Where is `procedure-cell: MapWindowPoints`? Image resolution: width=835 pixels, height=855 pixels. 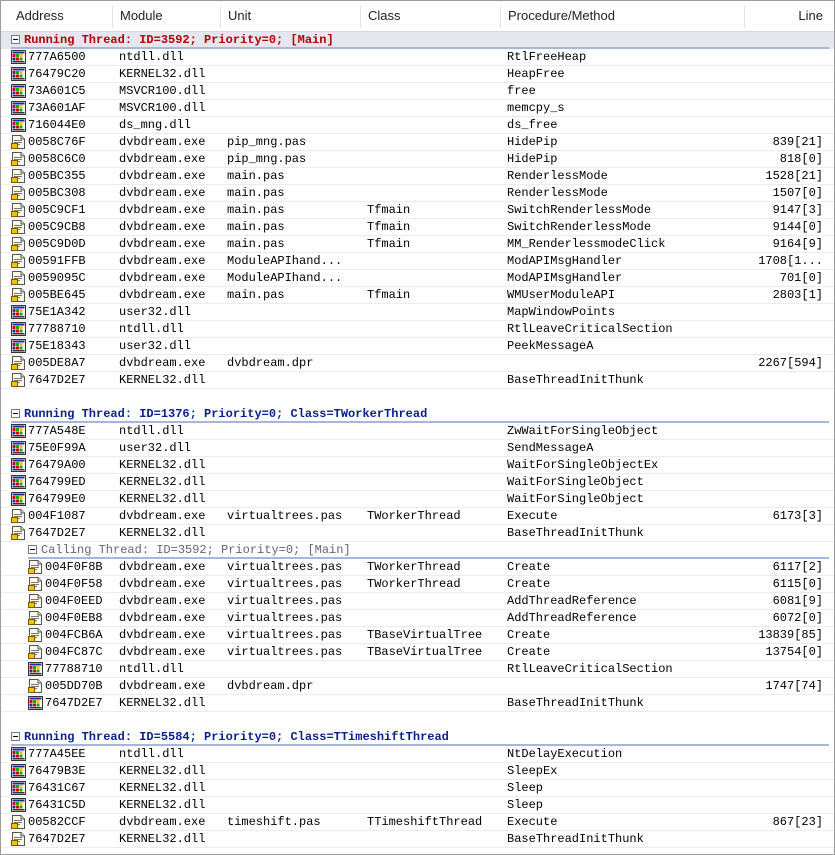
procedure-cell: MapWindowPoints is located at coordinates (561, 312).